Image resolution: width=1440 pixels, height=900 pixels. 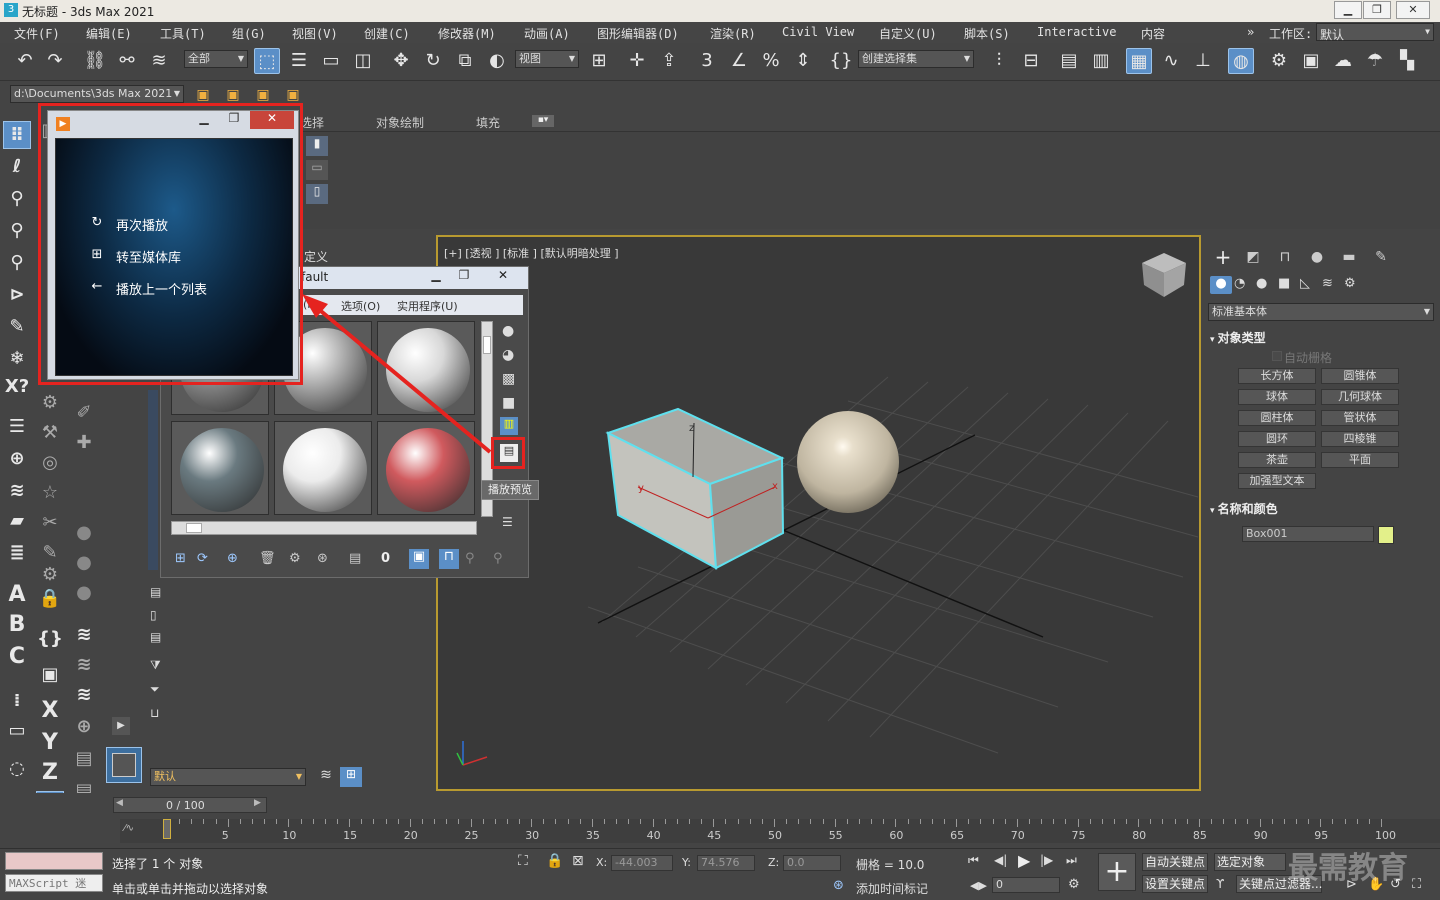 I want to click on go-sibling-icon: ⚲, so click(x=498, y=558).